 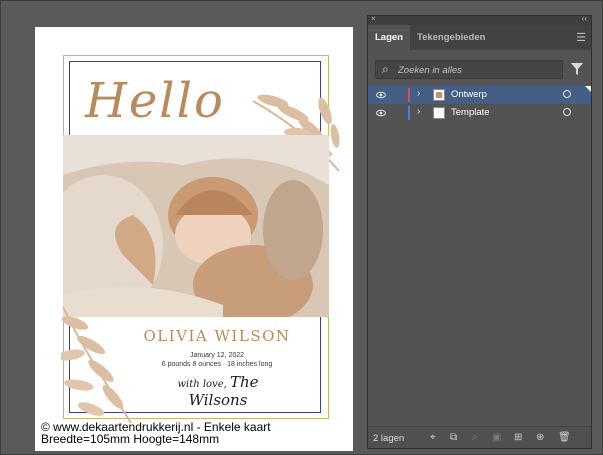 I want to click on locate-object-icon: ⌖, so click(x=433, y=437).